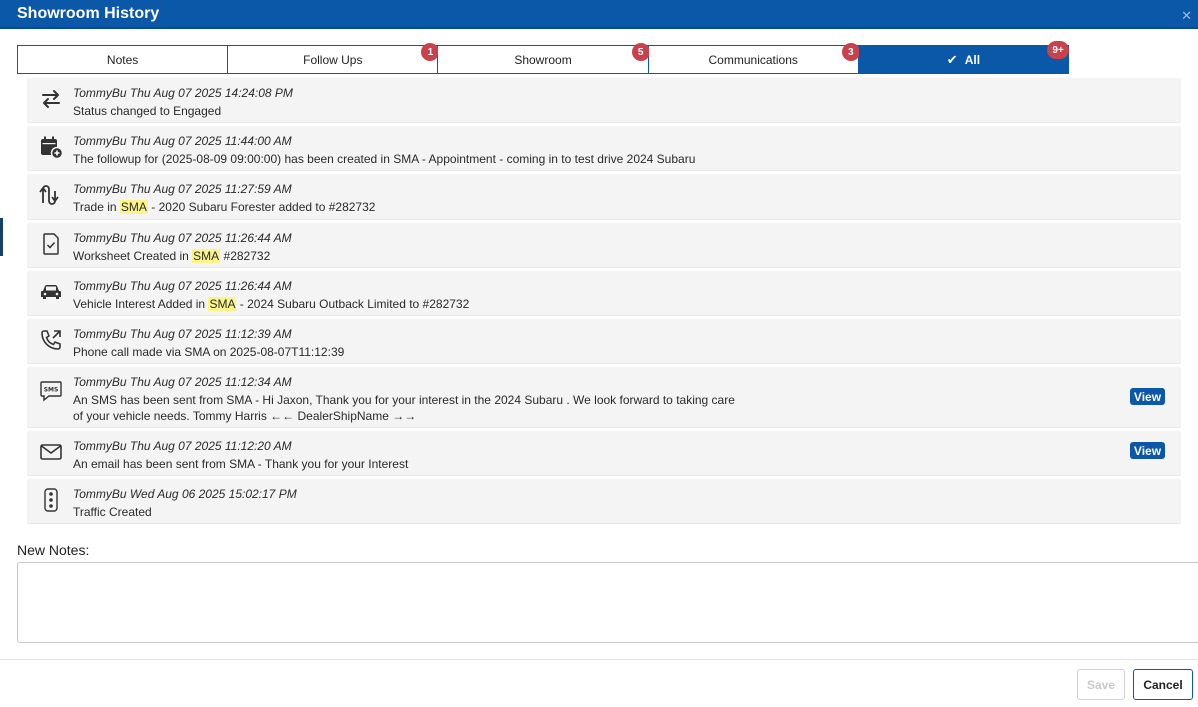 The height and width of the screenshot is (707, 1198). I want to click on dialog-title: Showroom History, so click(88, 13).